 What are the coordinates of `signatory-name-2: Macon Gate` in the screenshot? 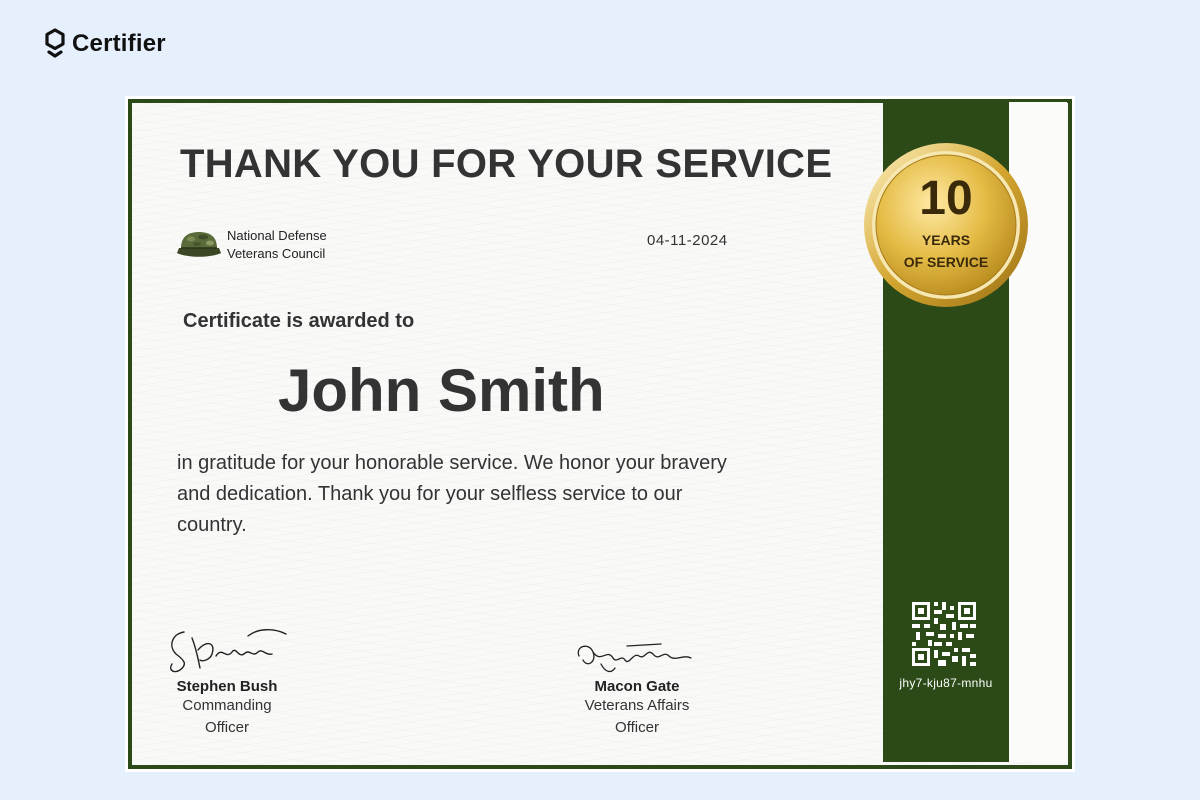 It's located at (637, 686).